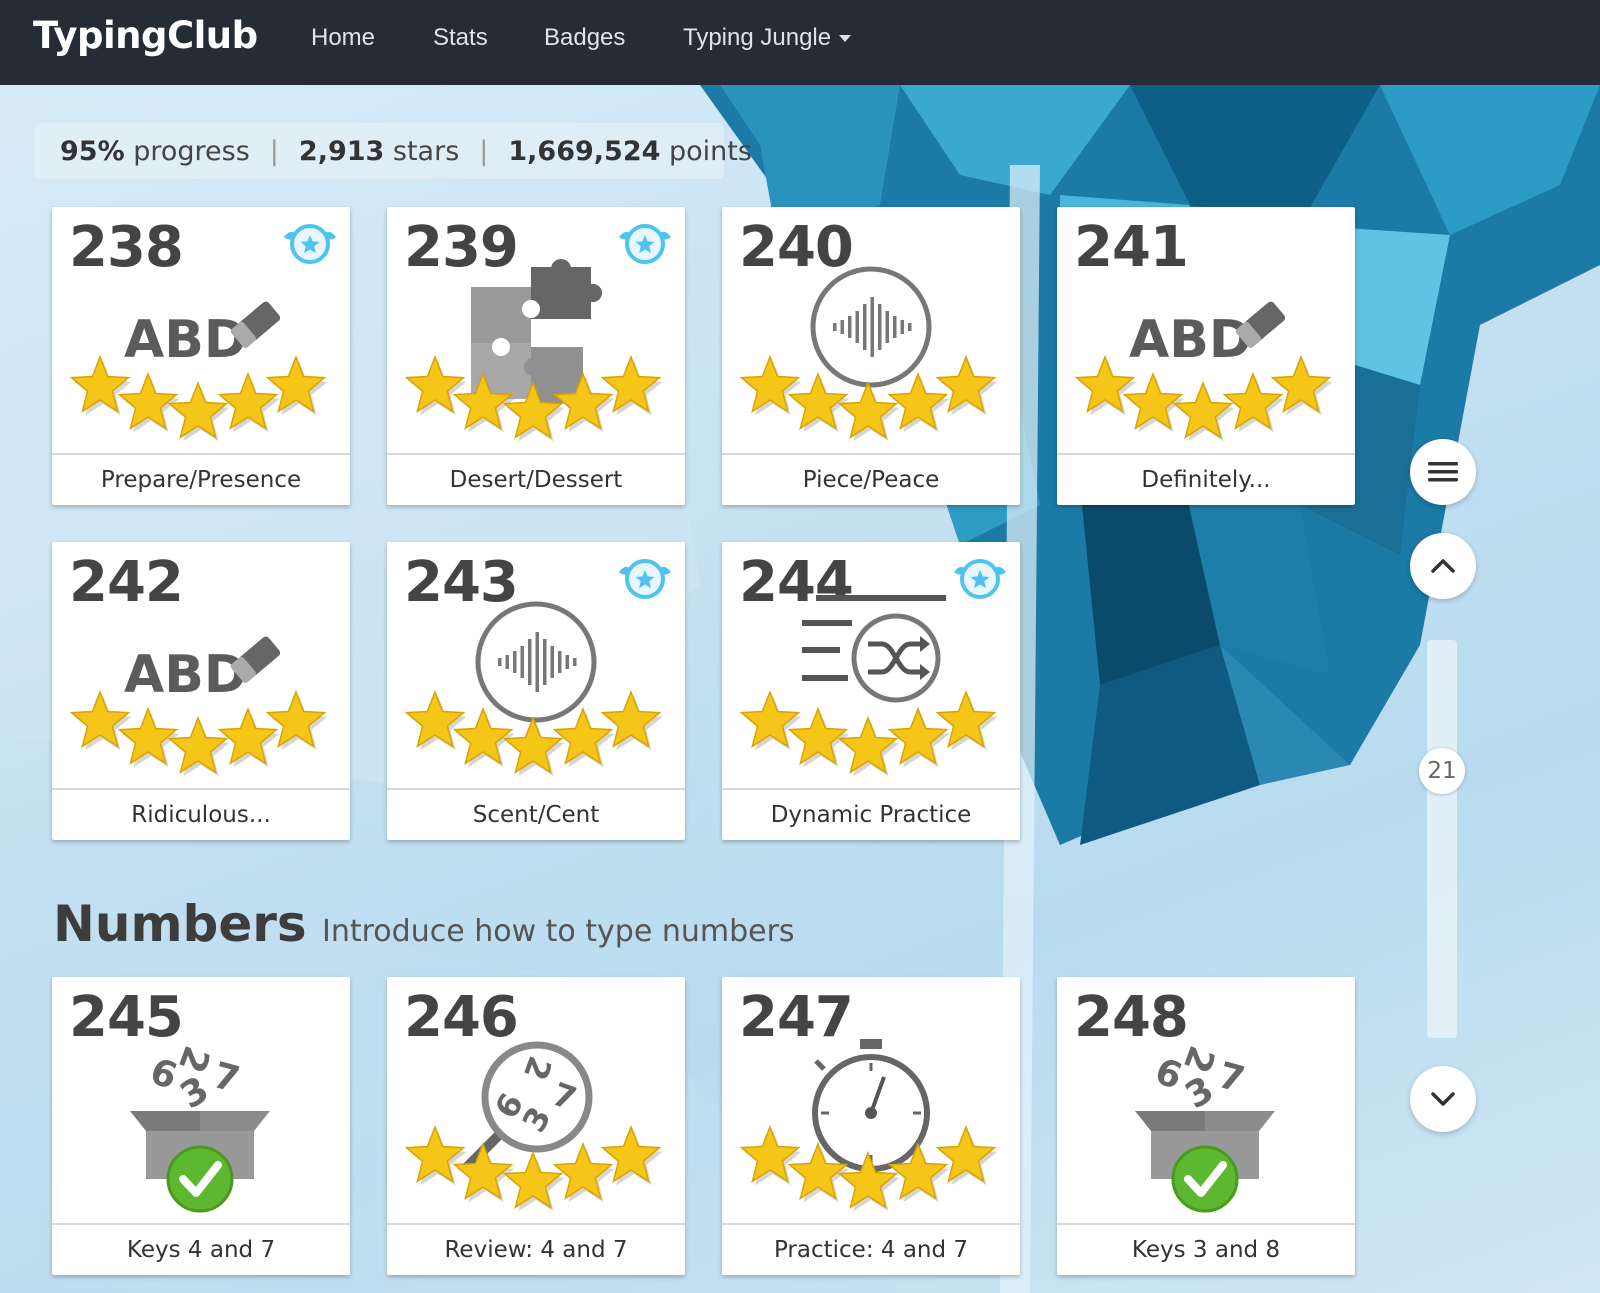 This screenshot has height=1293, width=1600. What do you see at coordinates (871, 814) in the screenshot?
I see `lesson-title: Dynamic Practice` at bounding box center [871, 814].